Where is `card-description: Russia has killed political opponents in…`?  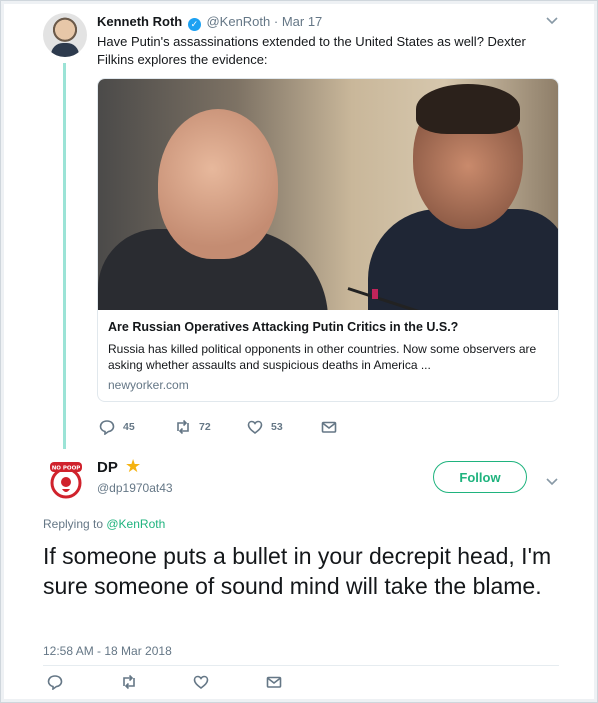 card-description: Russia has killed political opponents in… is located at coordinates (322, 357).